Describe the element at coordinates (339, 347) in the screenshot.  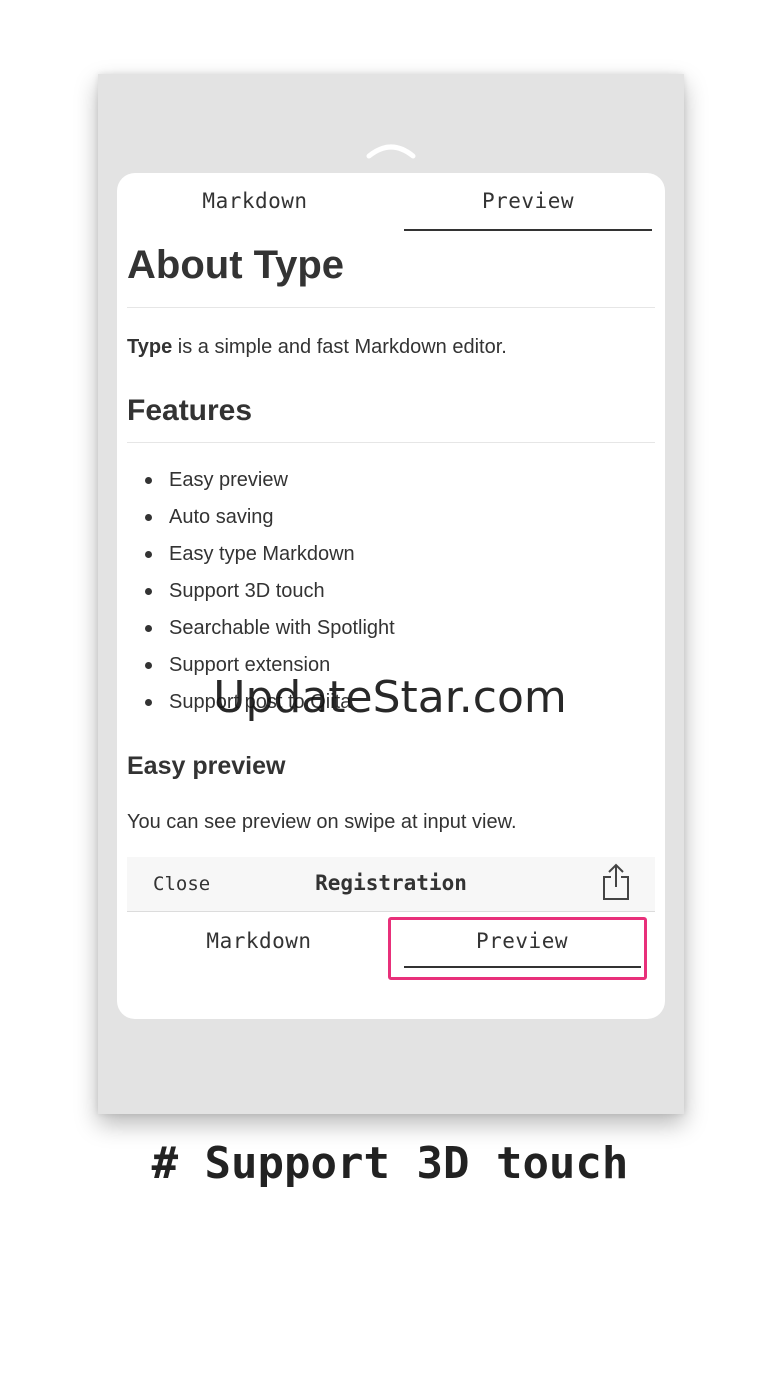
I see `intro-text: is a simple and fast Markdown editor.` at that location.